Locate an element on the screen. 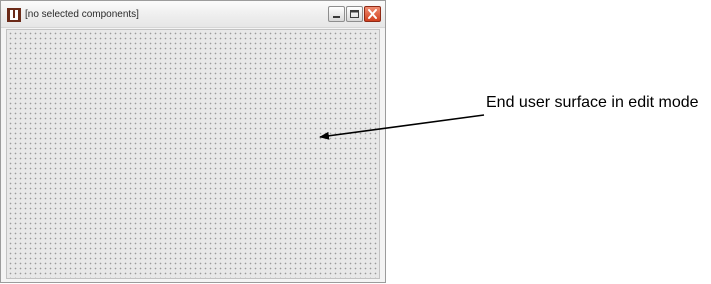 The image size is (711, 284). title-bar: [no selected components] is located at coordinates (193, 14).